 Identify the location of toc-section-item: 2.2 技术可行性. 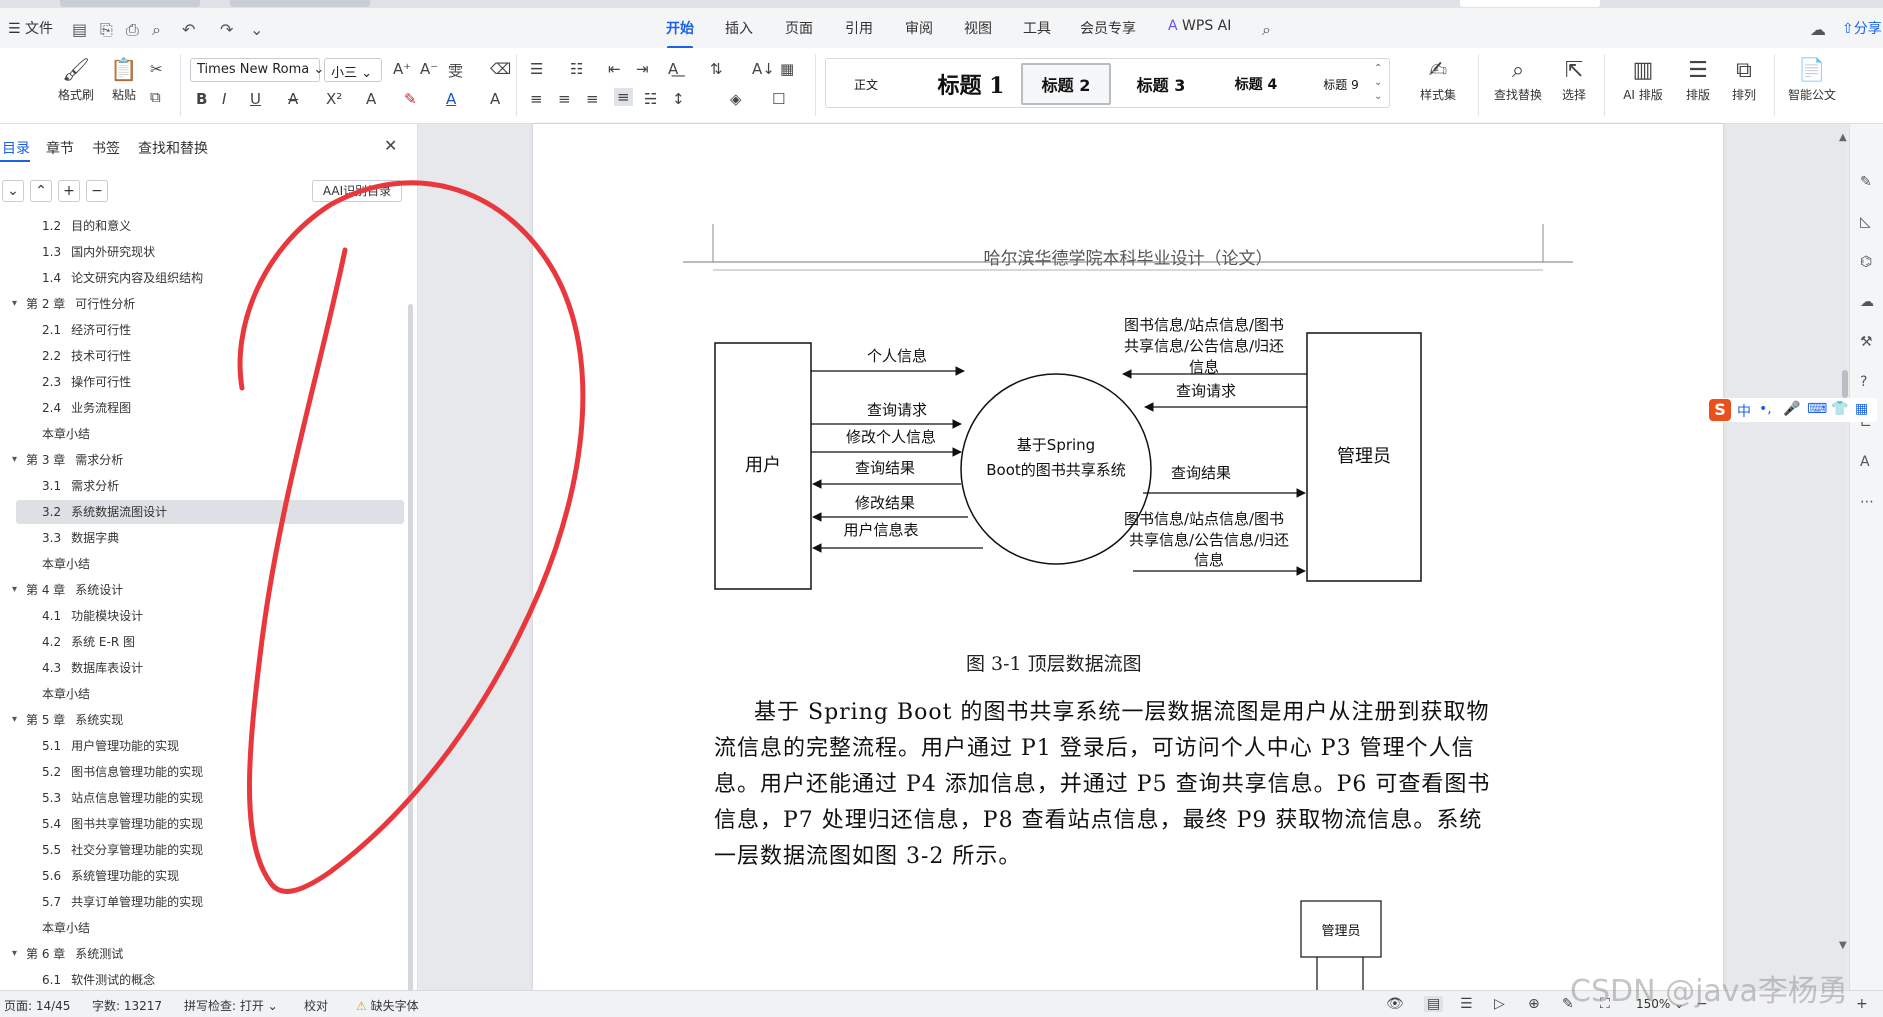
(210, 356).